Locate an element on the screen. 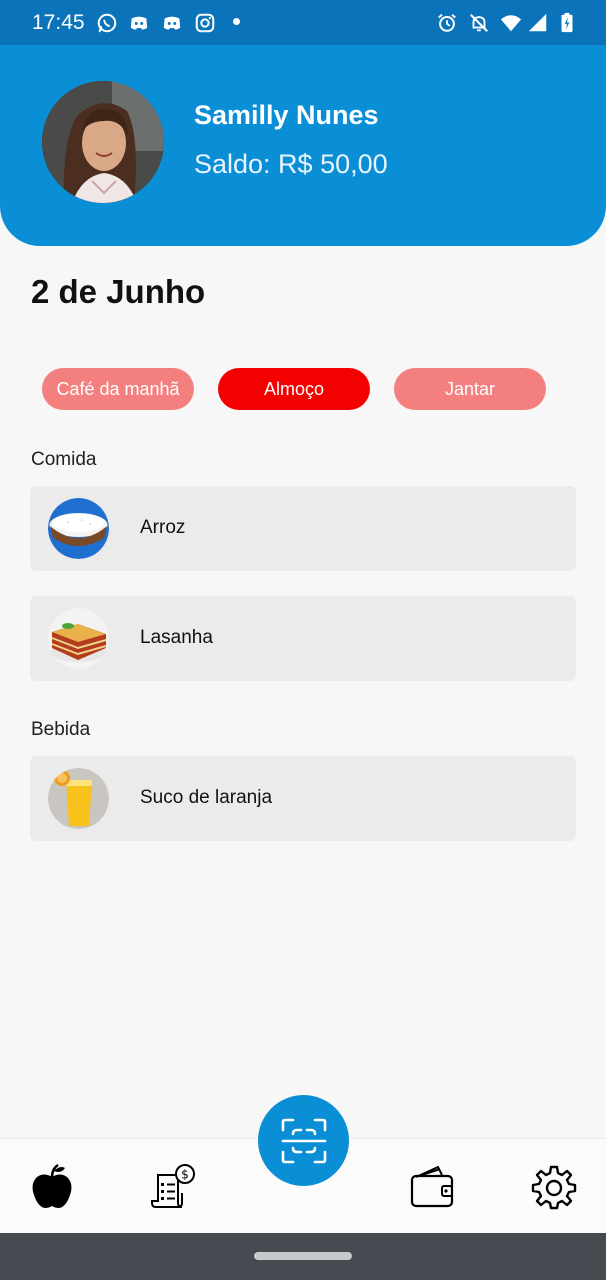 The image size is (606, 1280). tab-jantar: Jantar is located at coordinates (470, 389).